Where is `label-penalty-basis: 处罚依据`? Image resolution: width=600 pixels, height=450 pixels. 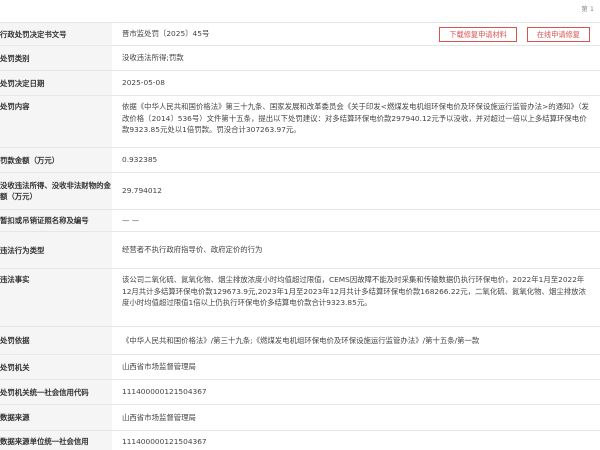 label-penalty-basis: 处罚依据 is located at coordinates (56, 340).